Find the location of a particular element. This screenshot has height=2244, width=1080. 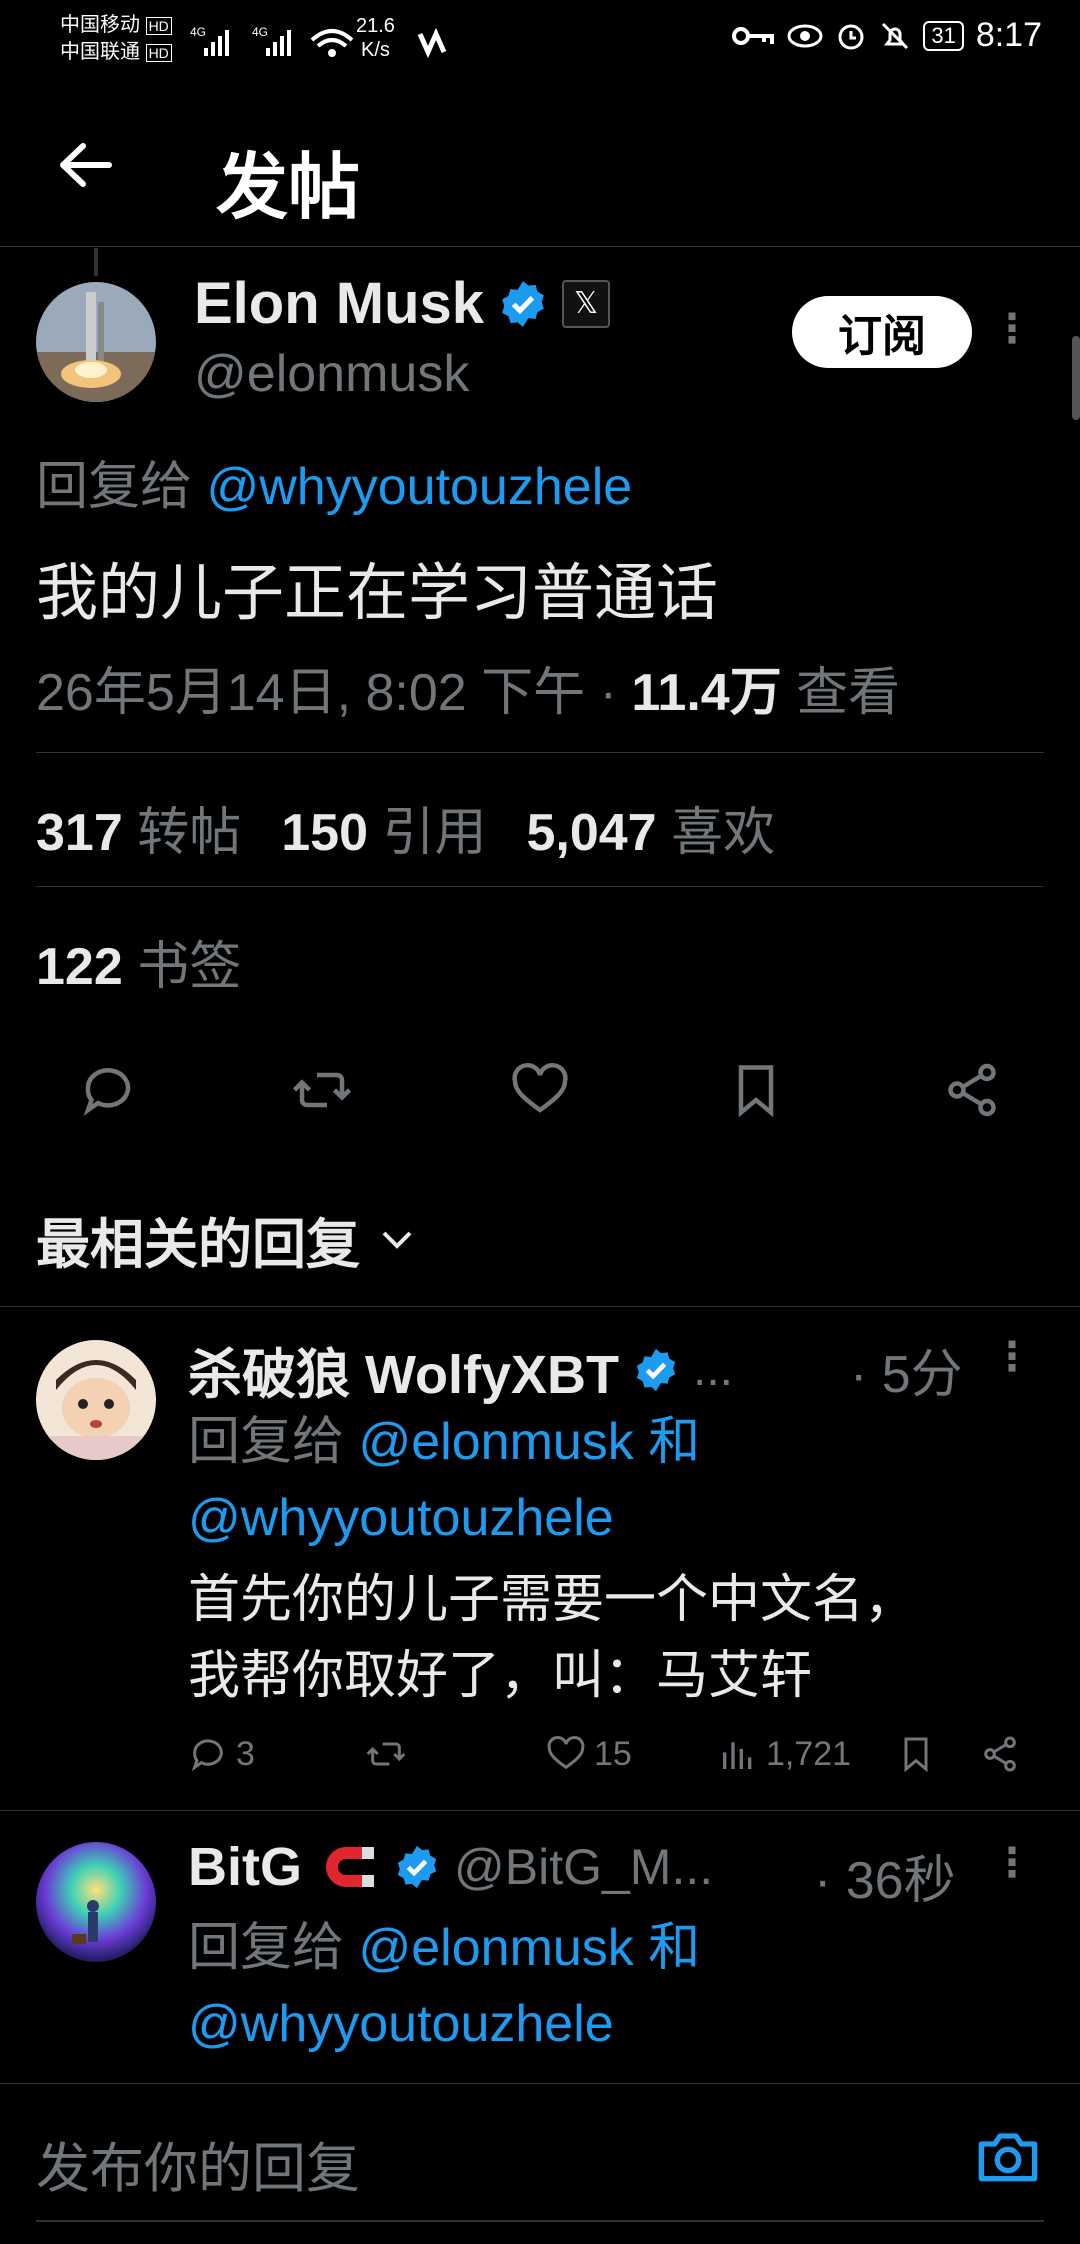

tweet-meta: 26年5月14日, 8:02 下午 · 11.4万 查看 is located at coordinates (468, 687).